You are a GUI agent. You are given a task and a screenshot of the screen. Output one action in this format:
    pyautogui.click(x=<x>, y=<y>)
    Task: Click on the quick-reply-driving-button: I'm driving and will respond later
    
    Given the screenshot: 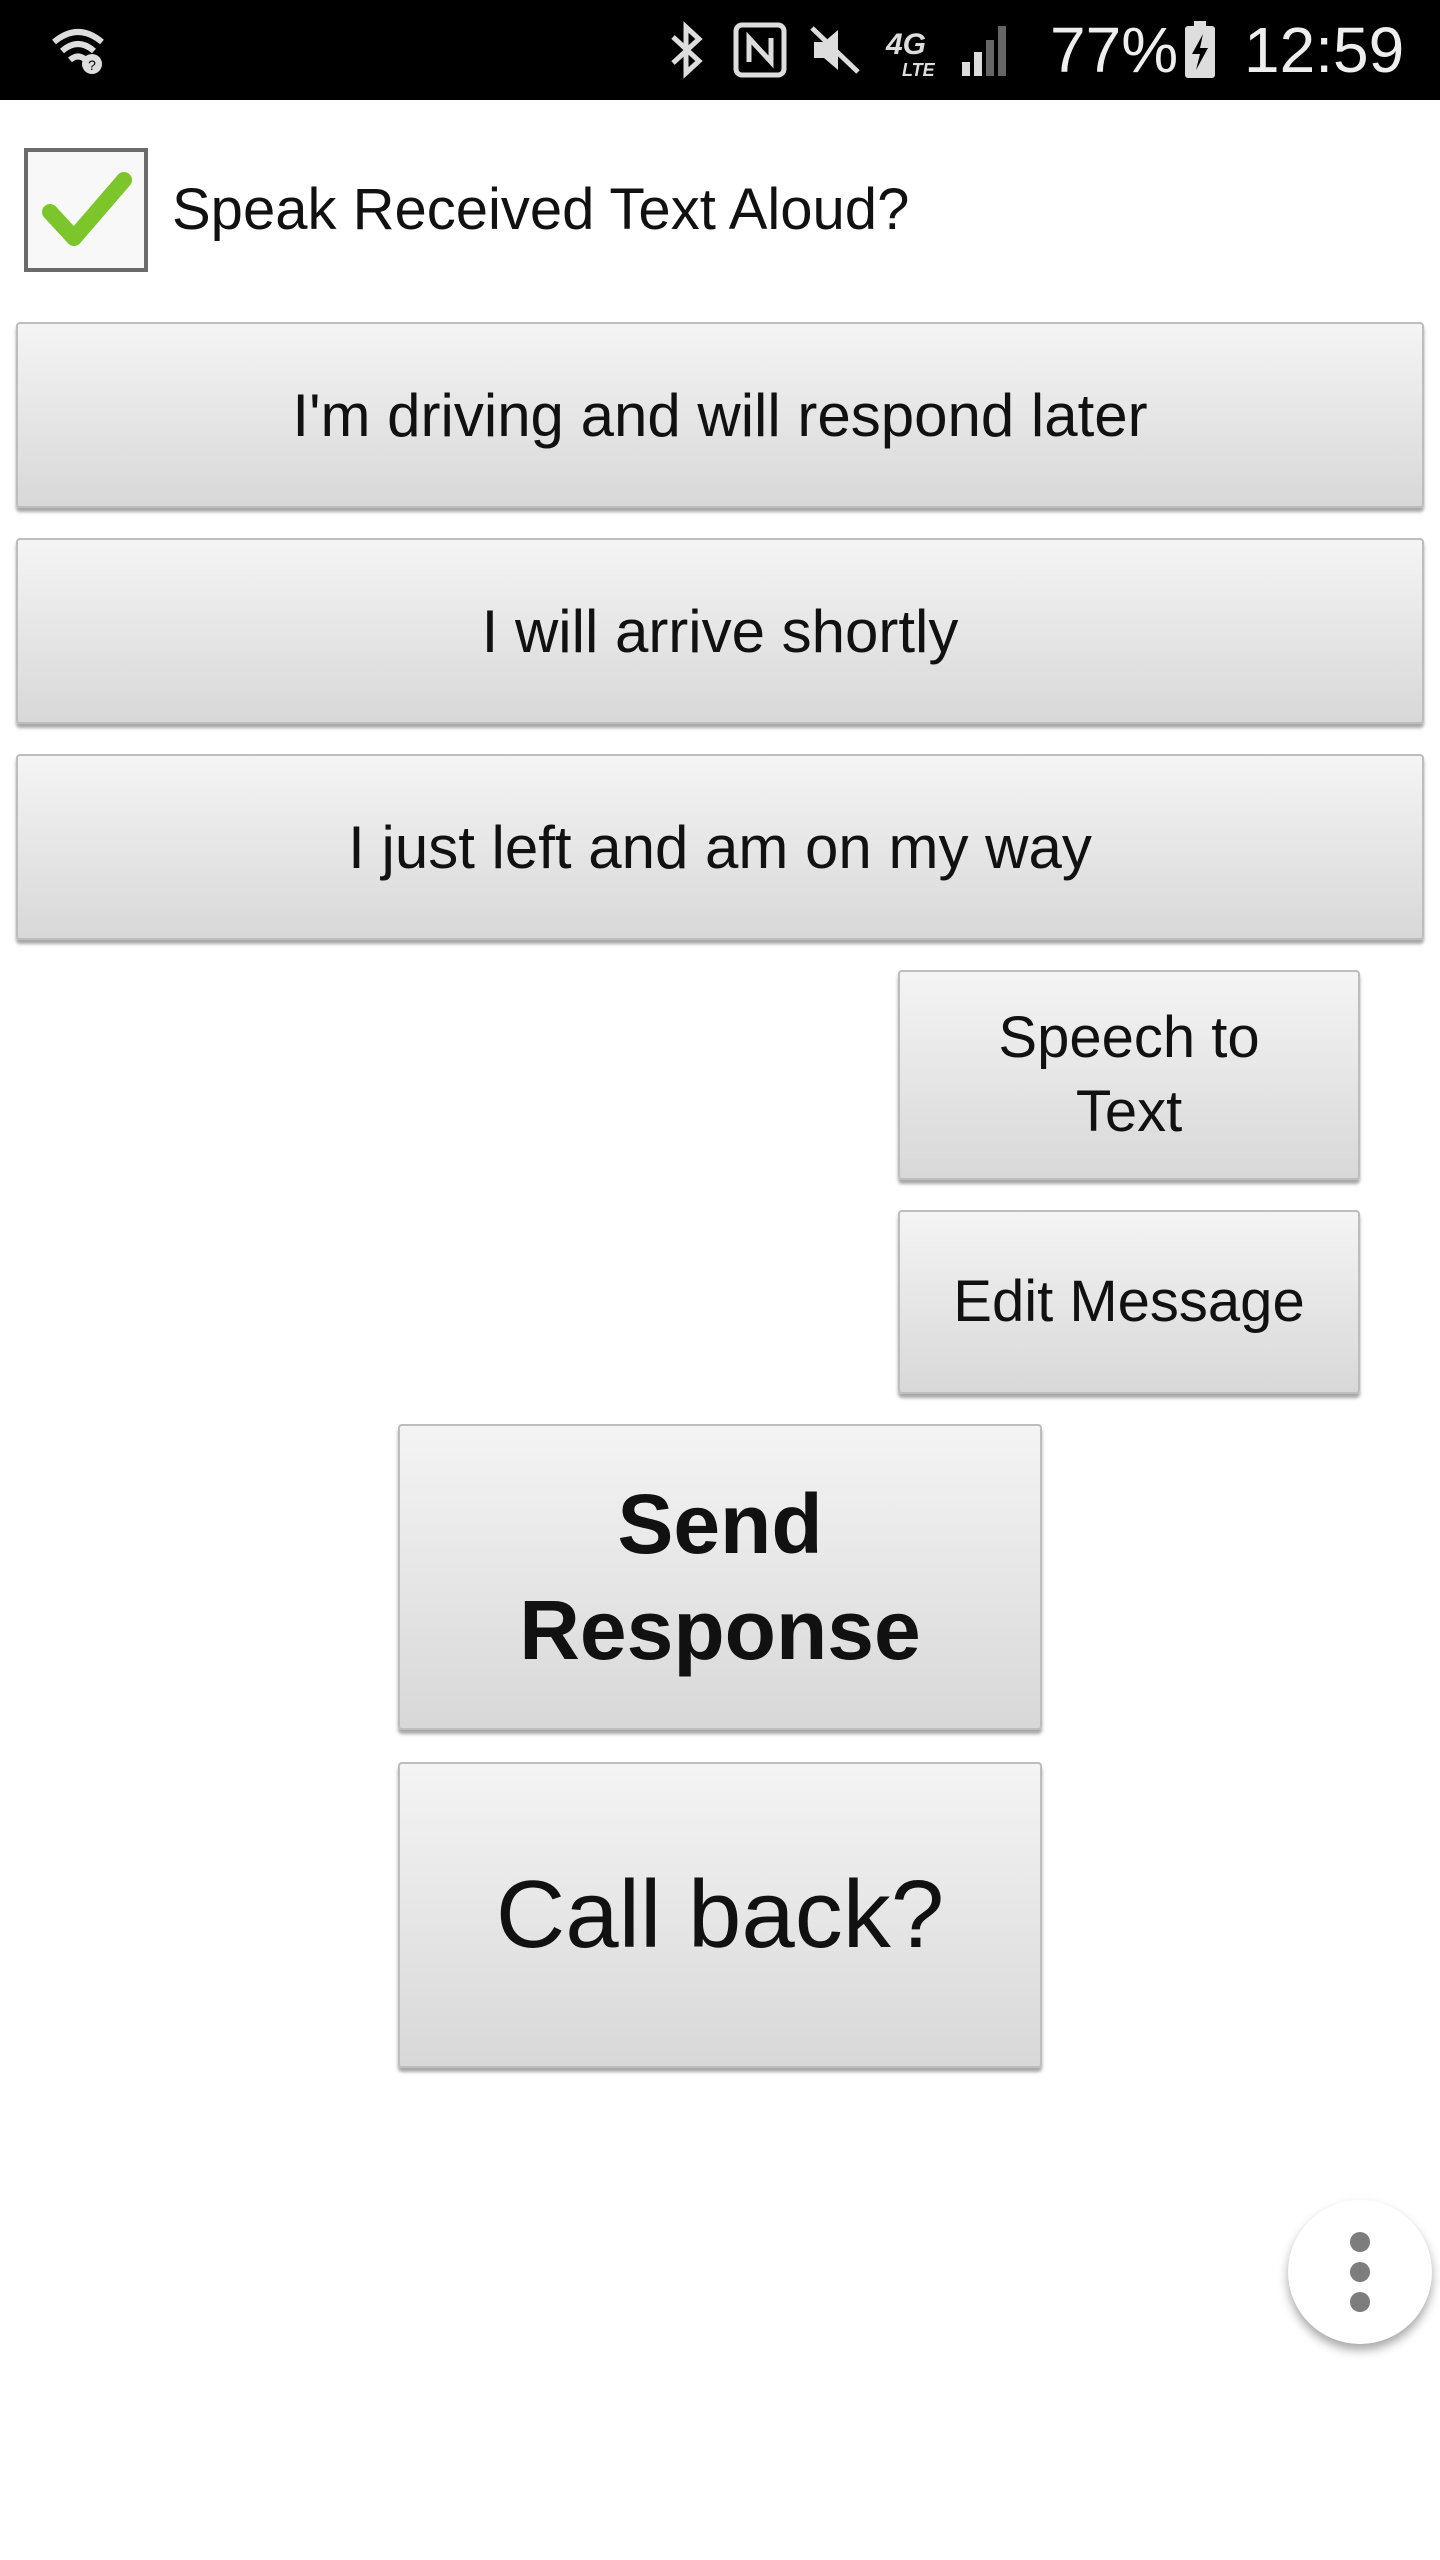 What is the action you would take?
    pyautogui.click(x=720, y=415)
    